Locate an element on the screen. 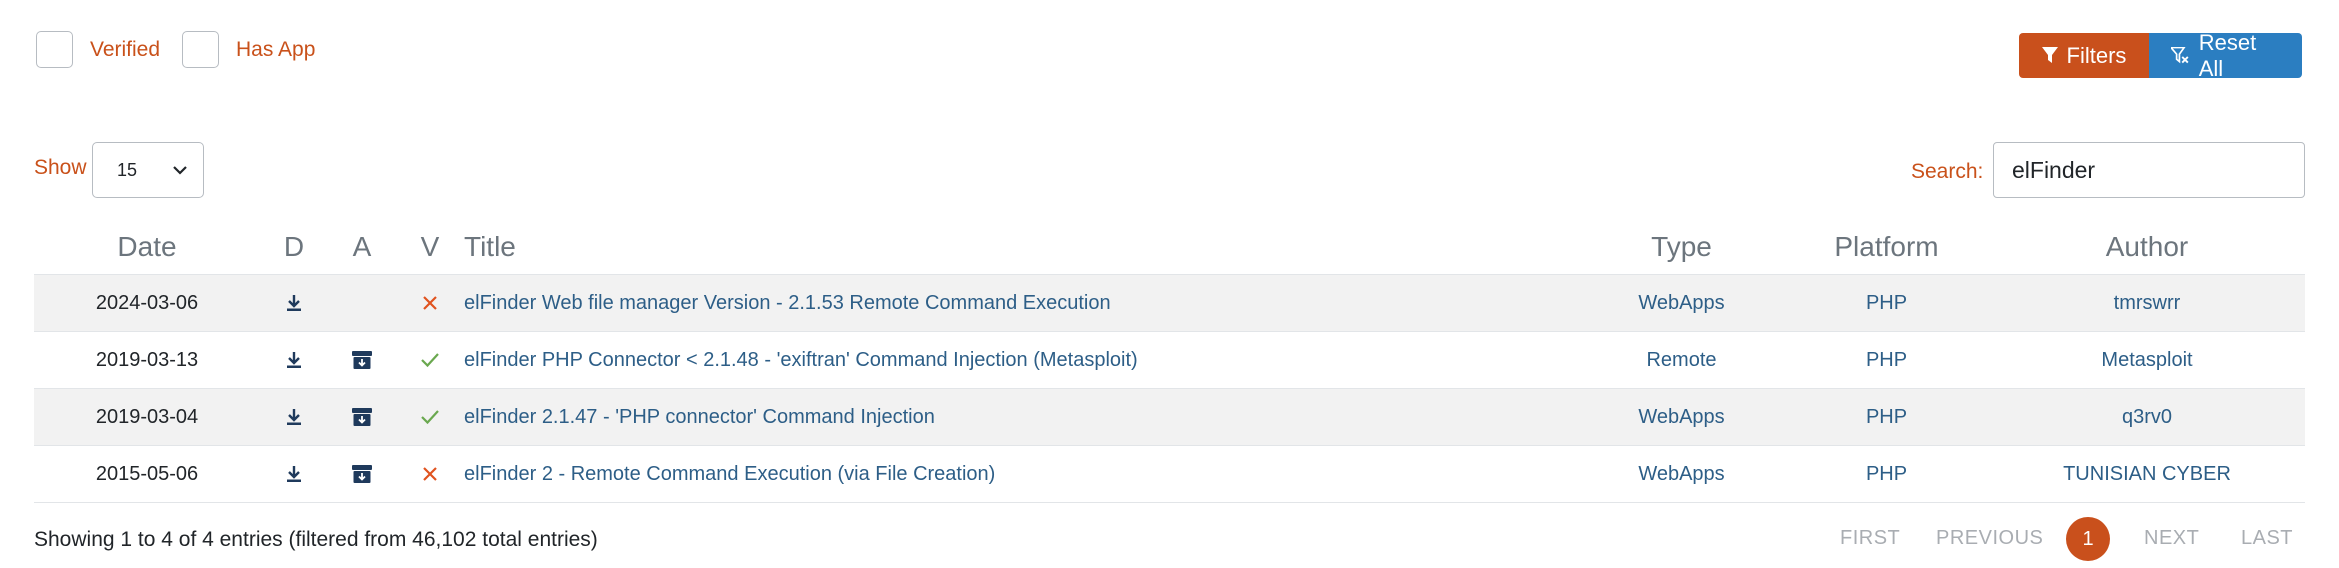 This screenshot has height=568, width=2339. row-author-link: q3rv0 is located at coordinates (2147, 417).